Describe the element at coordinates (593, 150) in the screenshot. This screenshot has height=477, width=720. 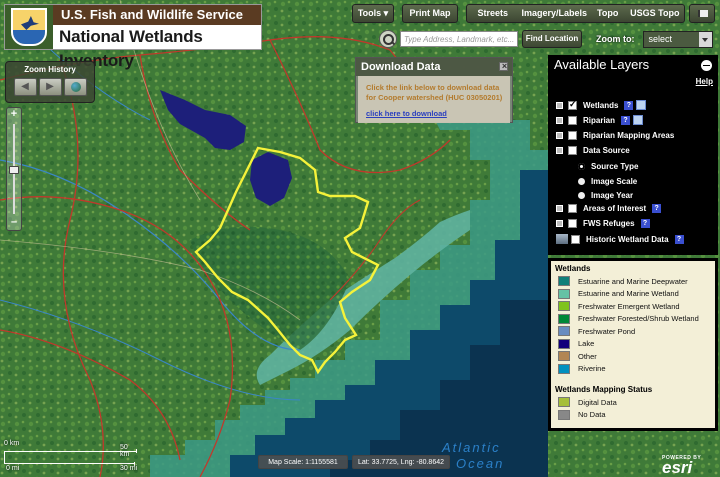
I see `layer-data-source: Data Source` at that location.